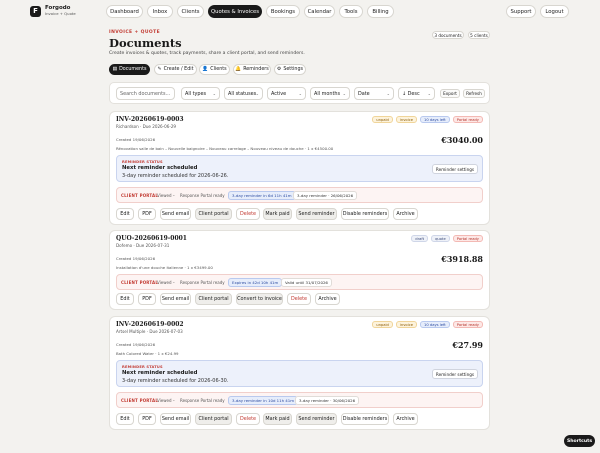  What do you see at coordinates (351, 11) in the screenshot?
I see `nav-tools: Tools` at bounding box center [351, 11].